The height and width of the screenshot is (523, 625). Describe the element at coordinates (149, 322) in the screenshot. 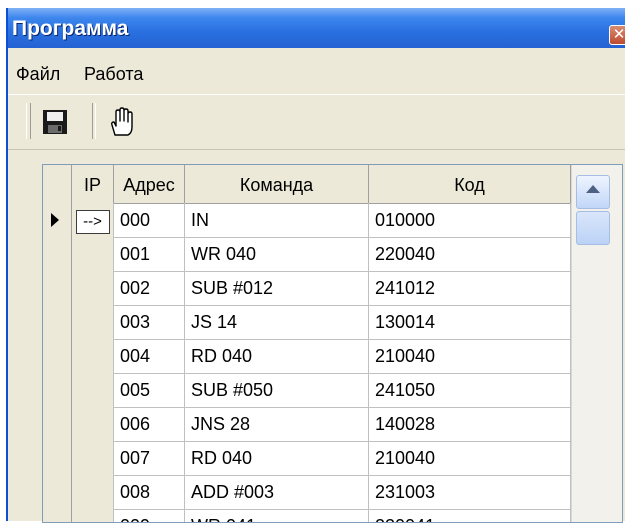

I see `address-cell: 003` at that location.